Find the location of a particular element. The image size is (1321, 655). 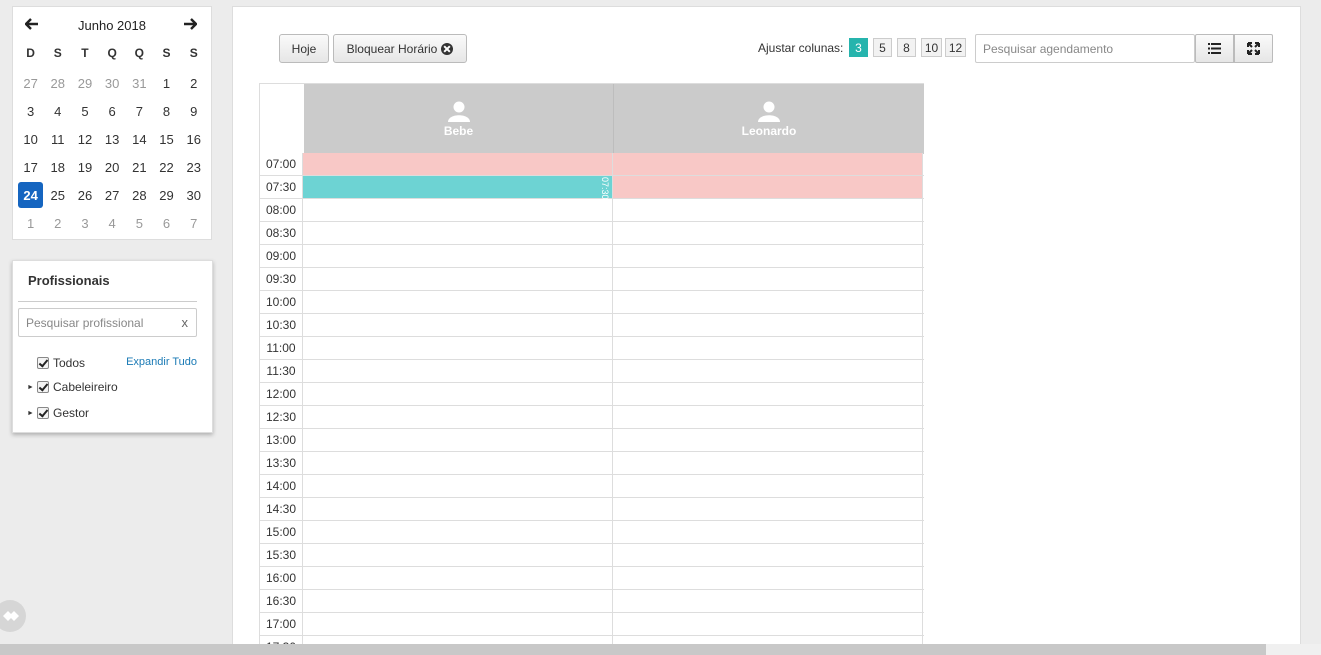

calendar-day: 21 is located at coordinates (139, 167).